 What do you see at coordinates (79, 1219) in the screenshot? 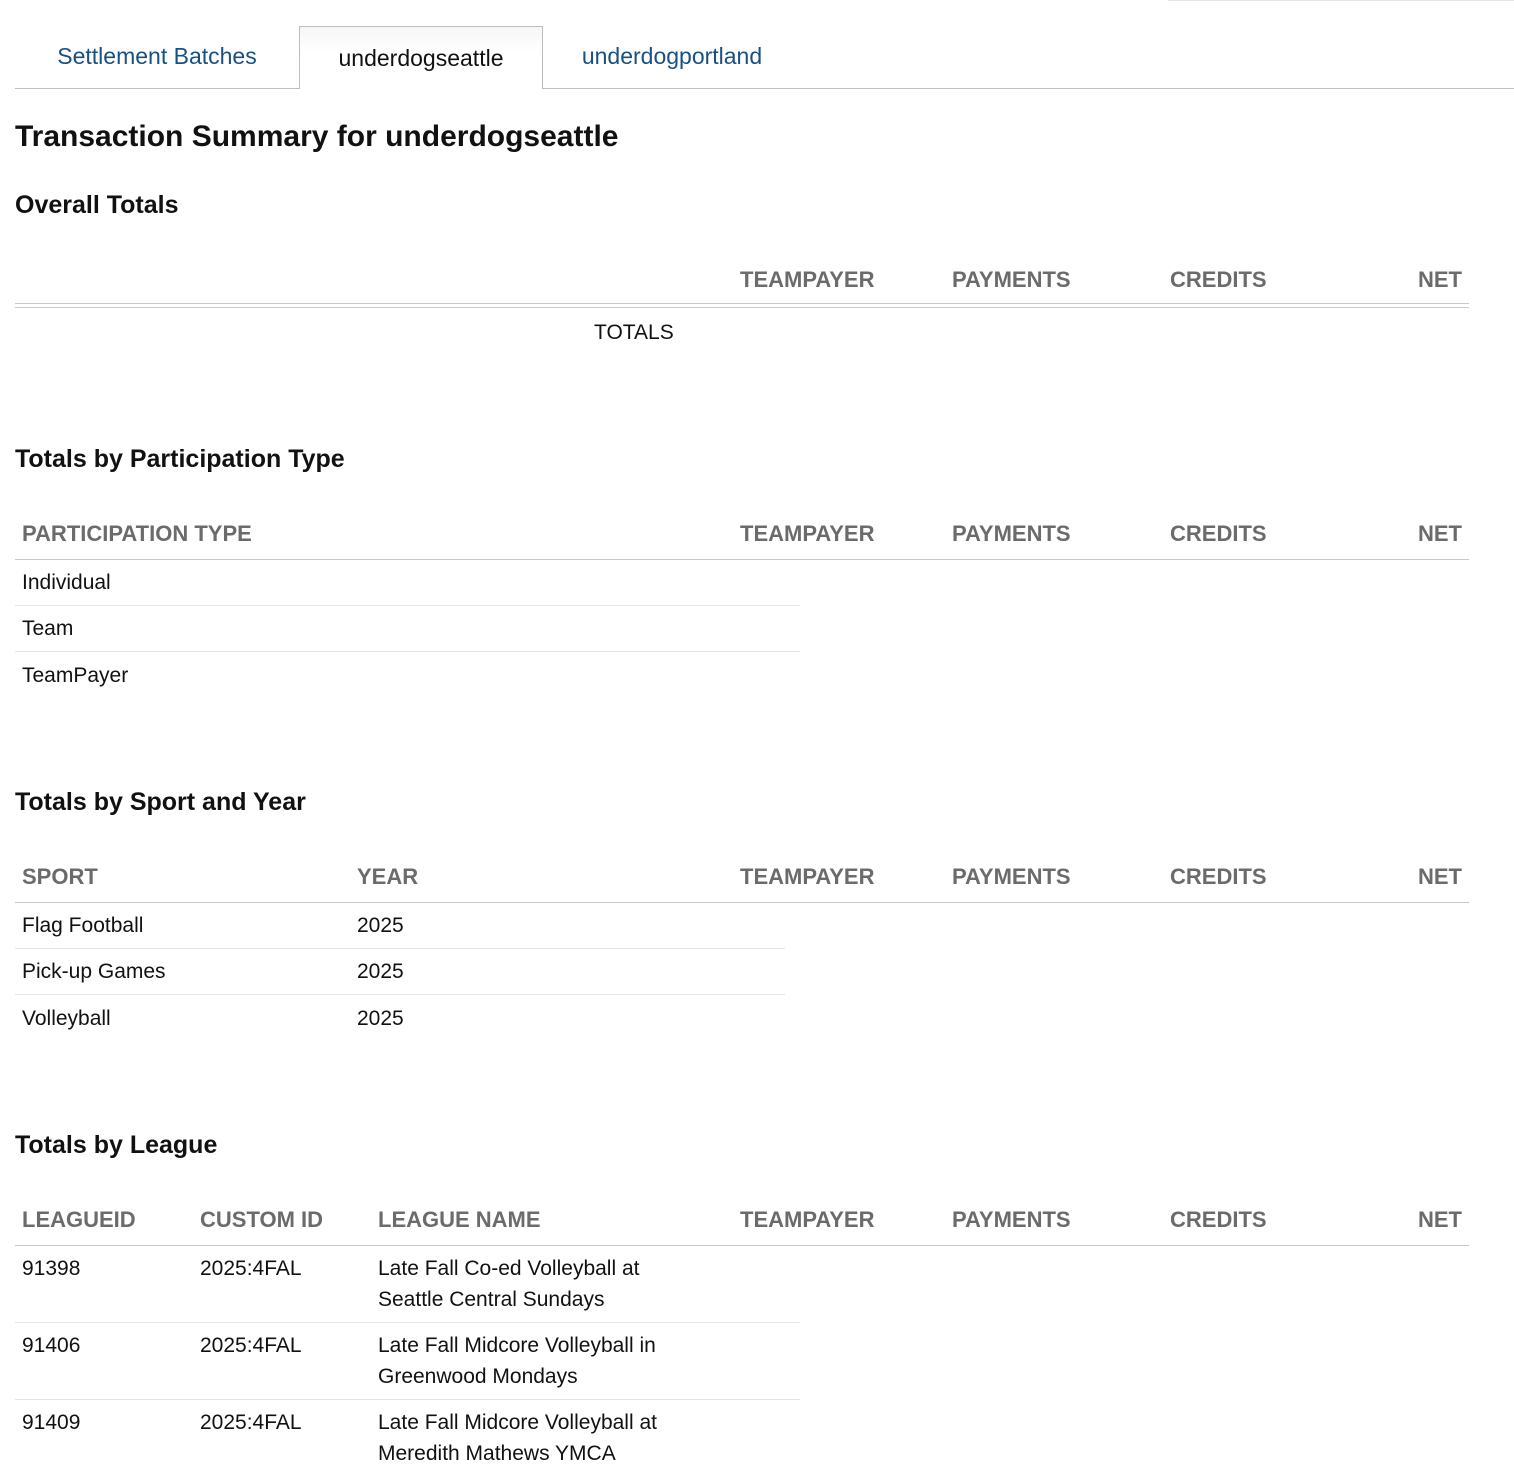
I see `column-header-leagueid: LEAGUEID` at bounding box center [79, 1219].